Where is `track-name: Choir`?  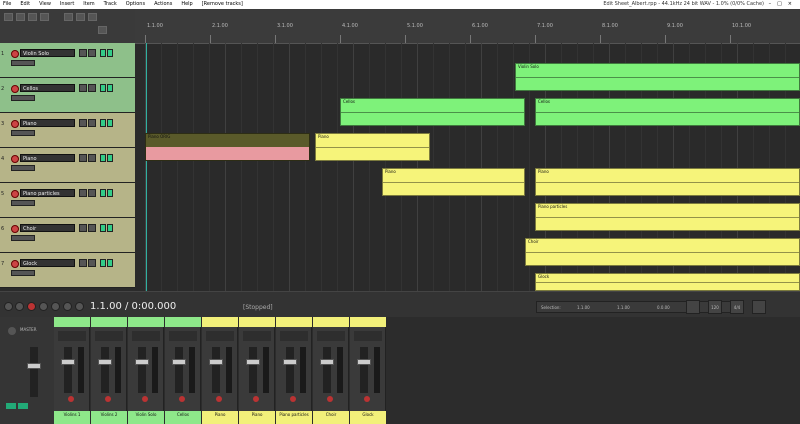 track-name: Choir is located at coordinates (47, 228).